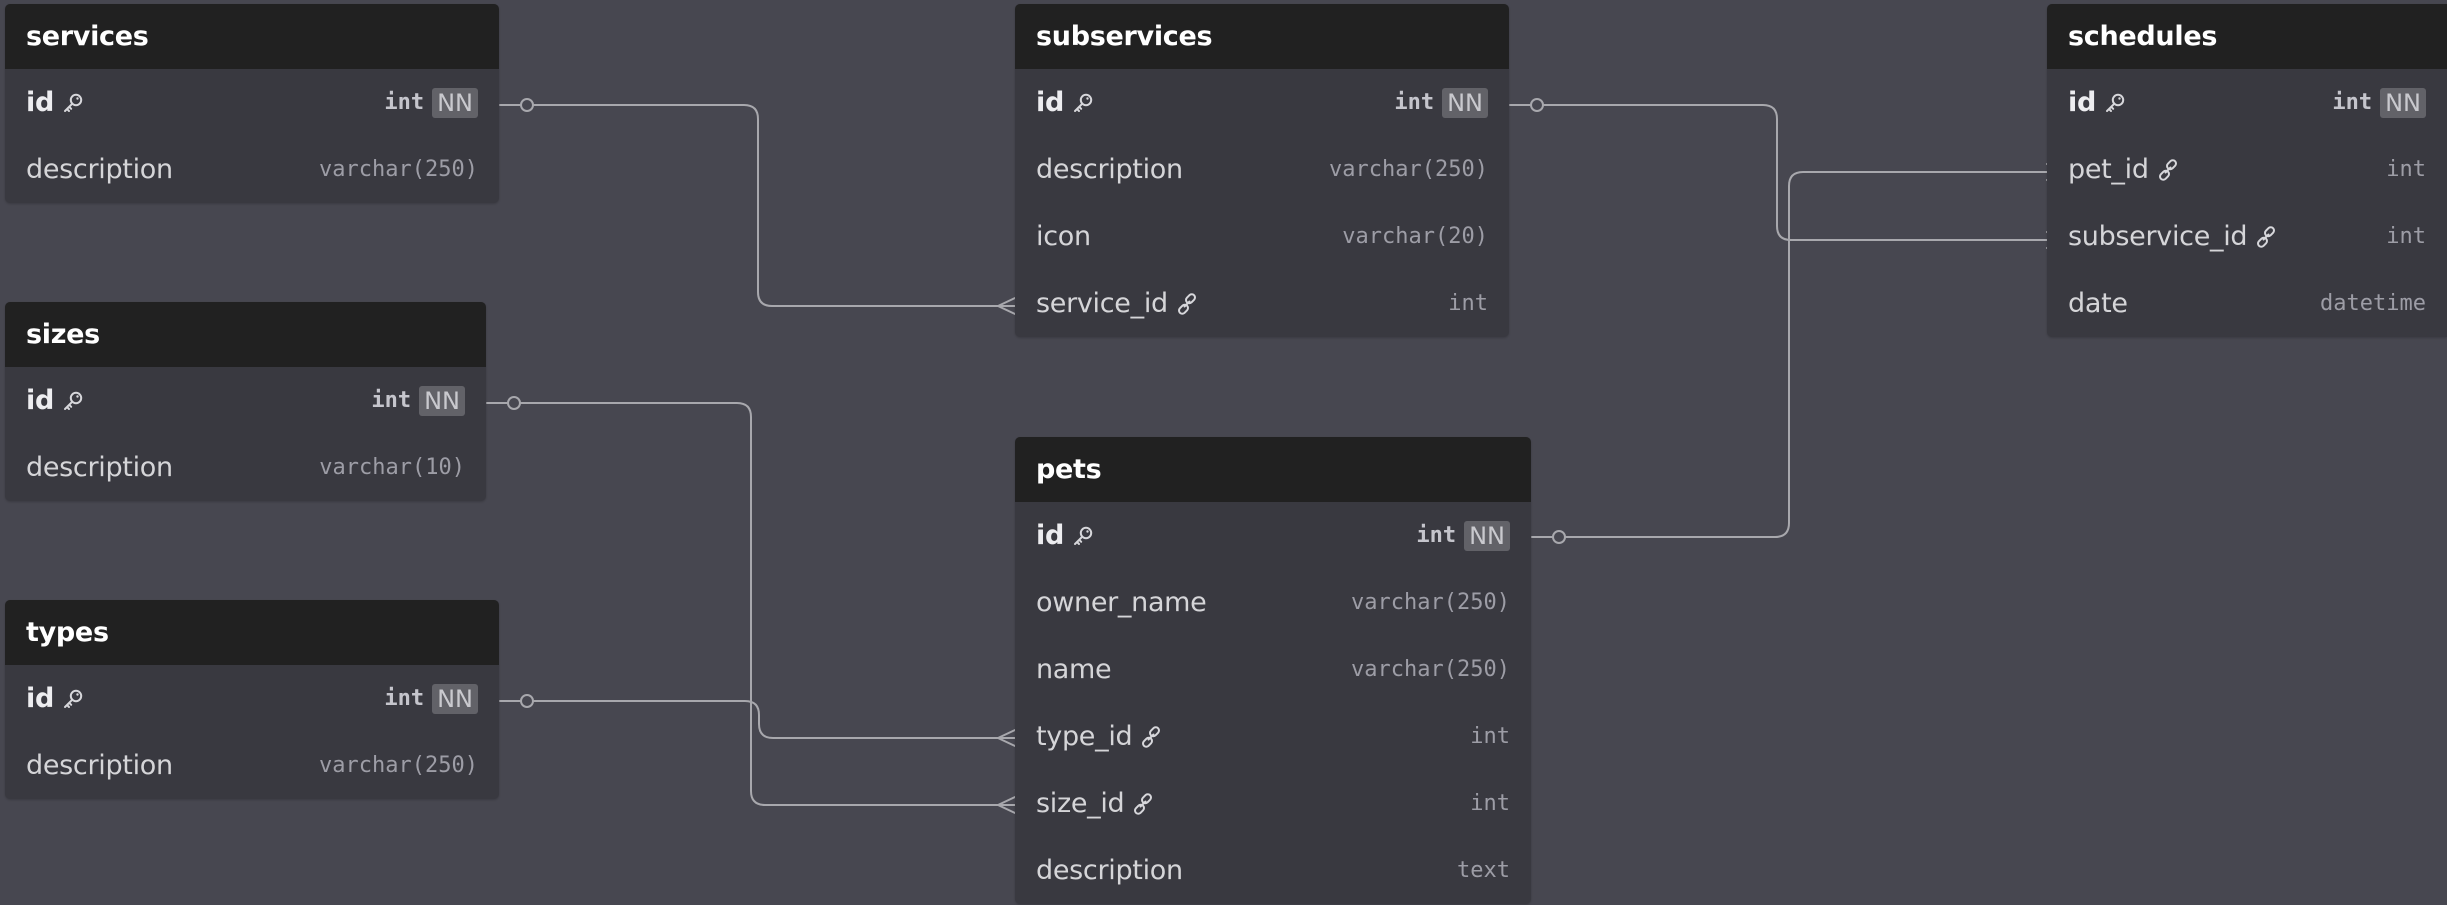 The width and height of the screenshot is (2447, 905). What do you see at coordinates (2108, 169) in the screenshot?
I see `column-name: pet_id` at bounding box center [2108, 169].